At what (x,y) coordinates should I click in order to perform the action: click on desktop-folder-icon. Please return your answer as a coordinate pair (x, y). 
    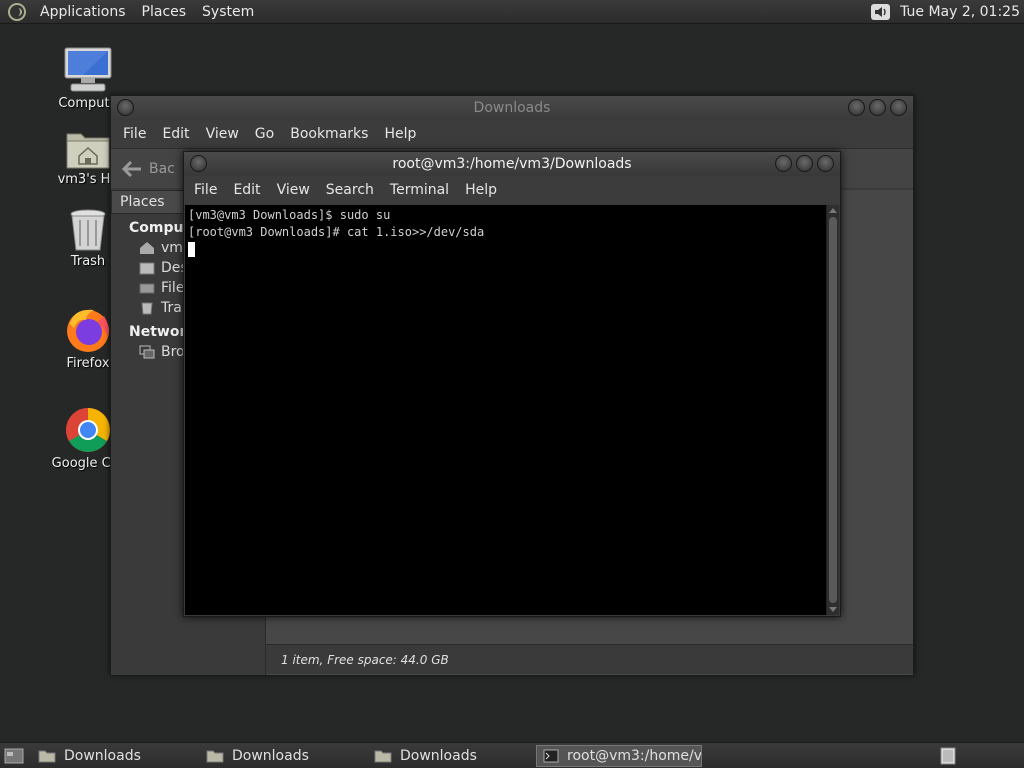
    Looking at the image, I should click on (147, 268).